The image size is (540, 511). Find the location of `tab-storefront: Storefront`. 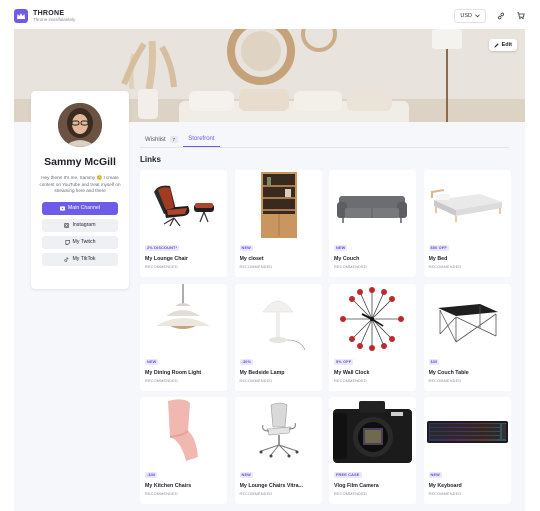

tab-storefront: Storefront is located at coordinates (201, 139).